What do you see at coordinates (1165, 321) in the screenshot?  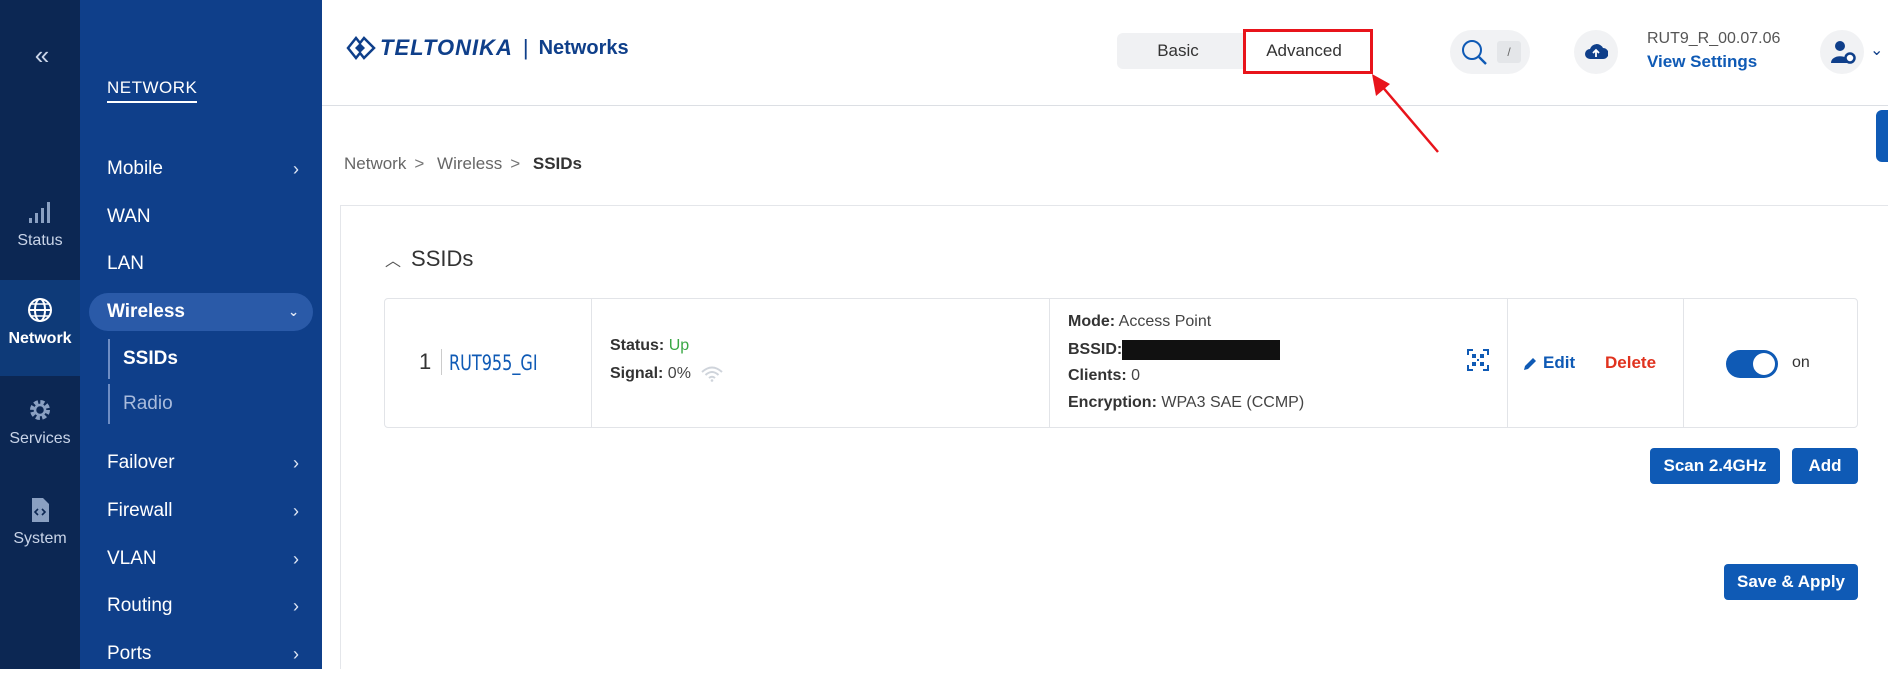 I see `mode-value: Access Point` at bounding box center [1165, 321].